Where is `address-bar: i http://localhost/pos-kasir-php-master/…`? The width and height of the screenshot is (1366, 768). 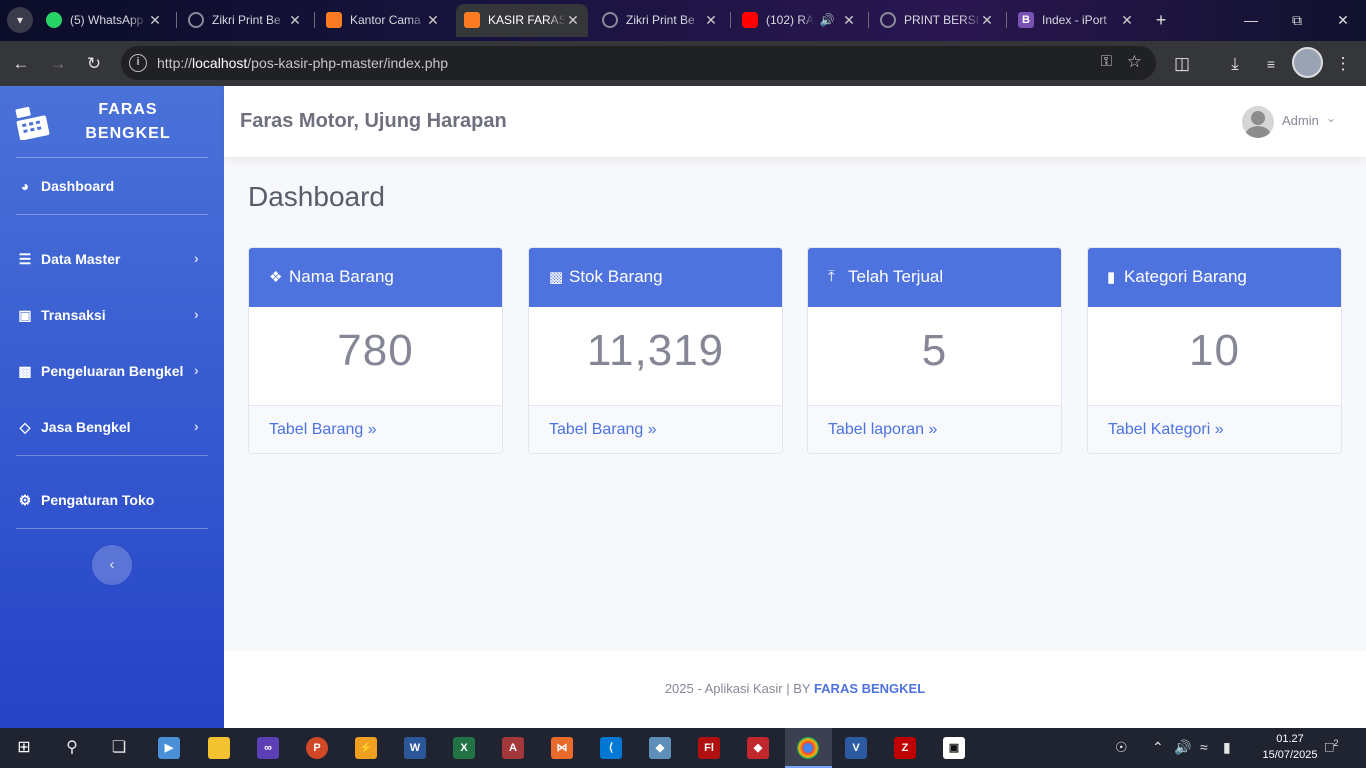 address-bar: i http://localhost/pos-kasir-php-master/… is located at coordinates (638, 63).